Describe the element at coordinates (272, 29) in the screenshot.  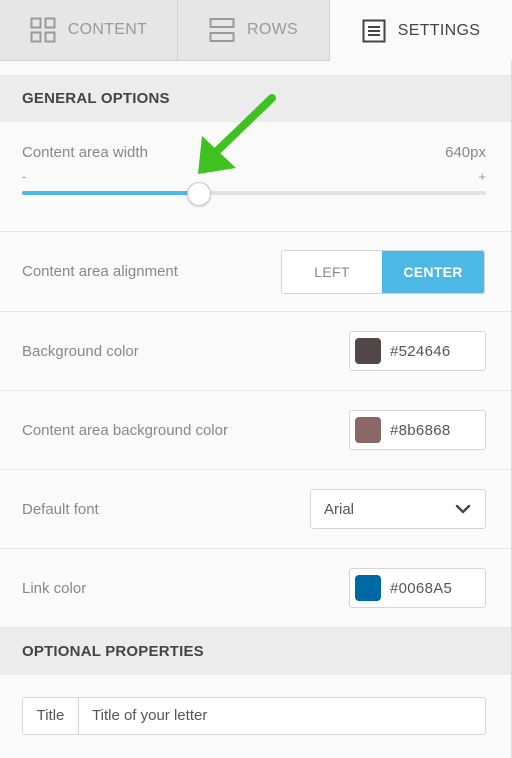
I see `tab-rows-label: ROWS` at that location.